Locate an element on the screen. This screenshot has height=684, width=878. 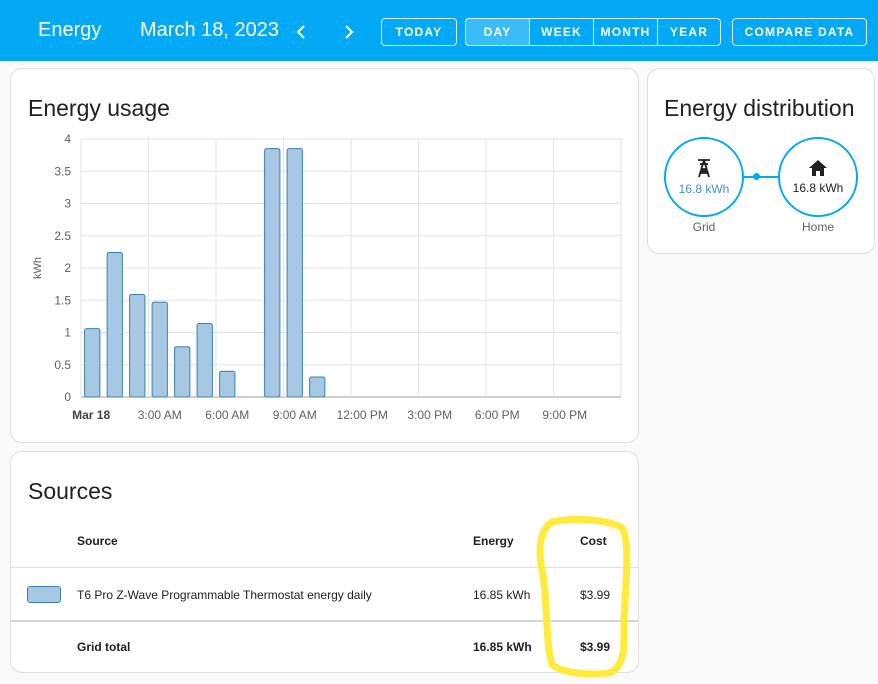
chevron-left-icon is located at coordinates (300, 32).